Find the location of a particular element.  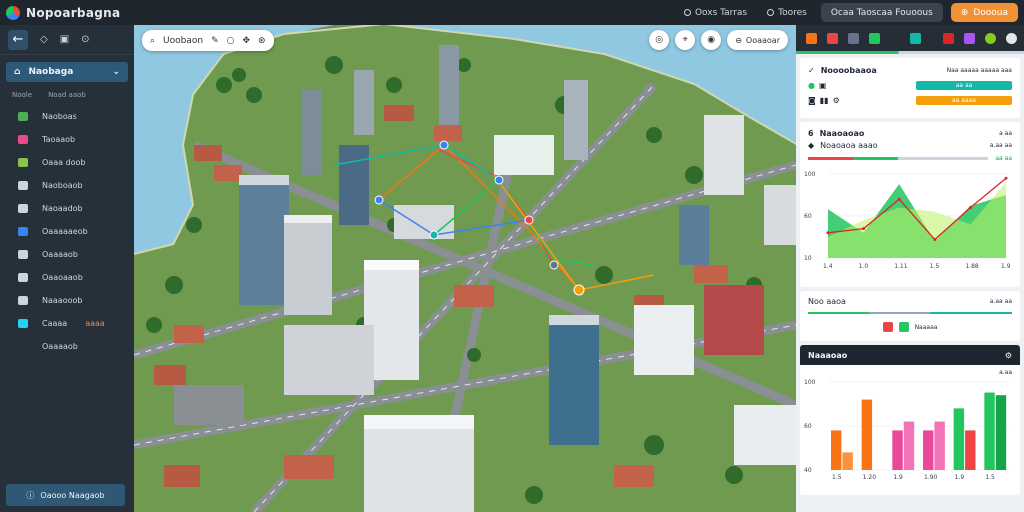

status-green-icon: ● is located at coordinates (811, 85).